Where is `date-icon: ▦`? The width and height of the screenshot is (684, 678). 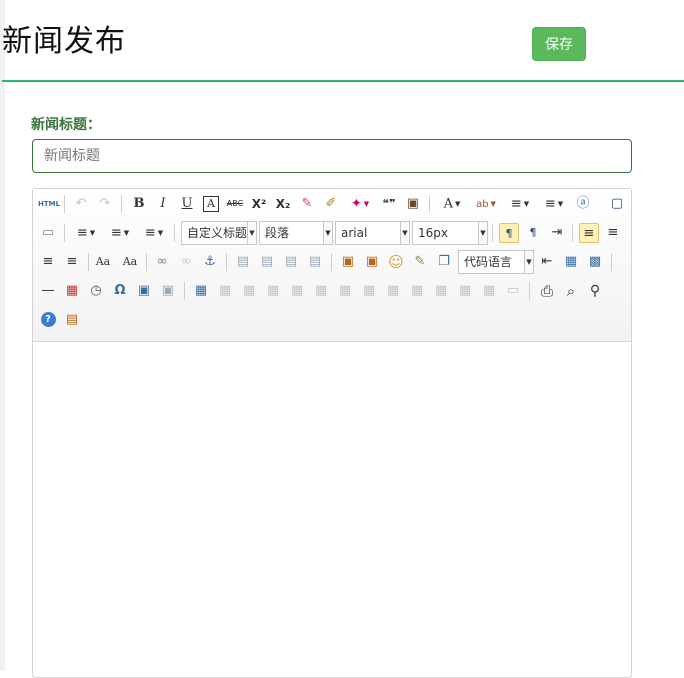
date-icon: ▦ is located at coordinates (72, 291).